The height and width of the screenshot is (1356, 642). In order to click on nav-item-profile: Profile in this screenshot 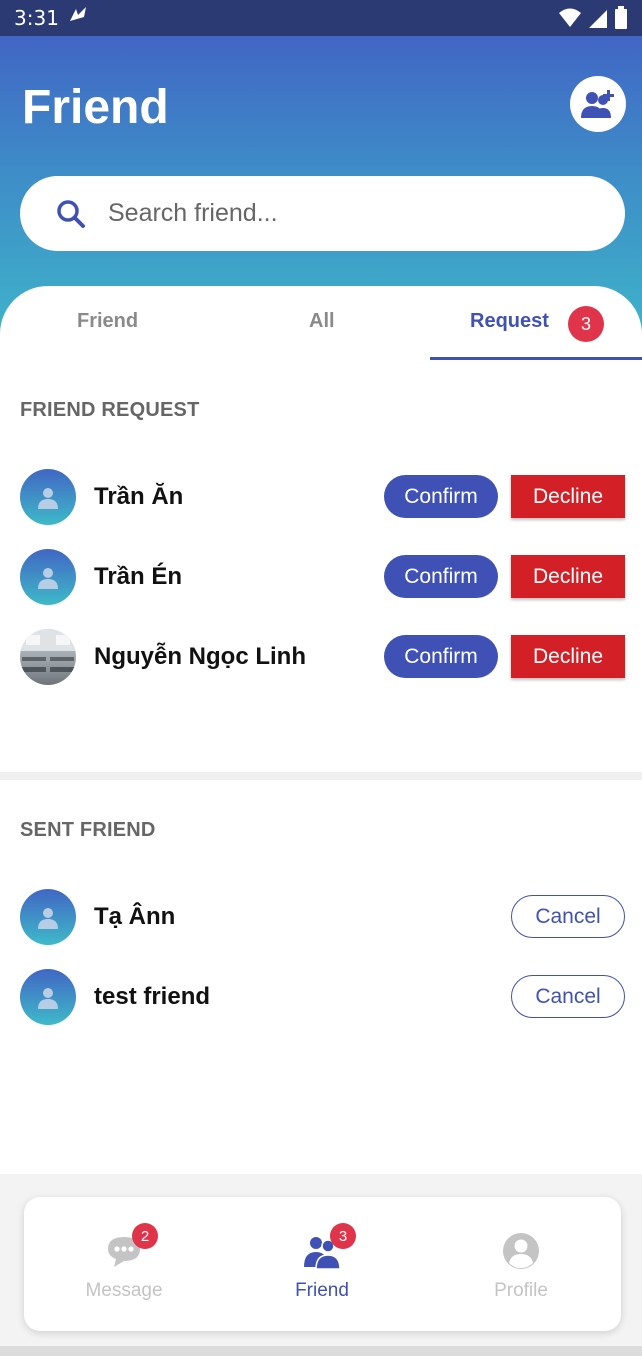, I will do `click(521, 1266)`.